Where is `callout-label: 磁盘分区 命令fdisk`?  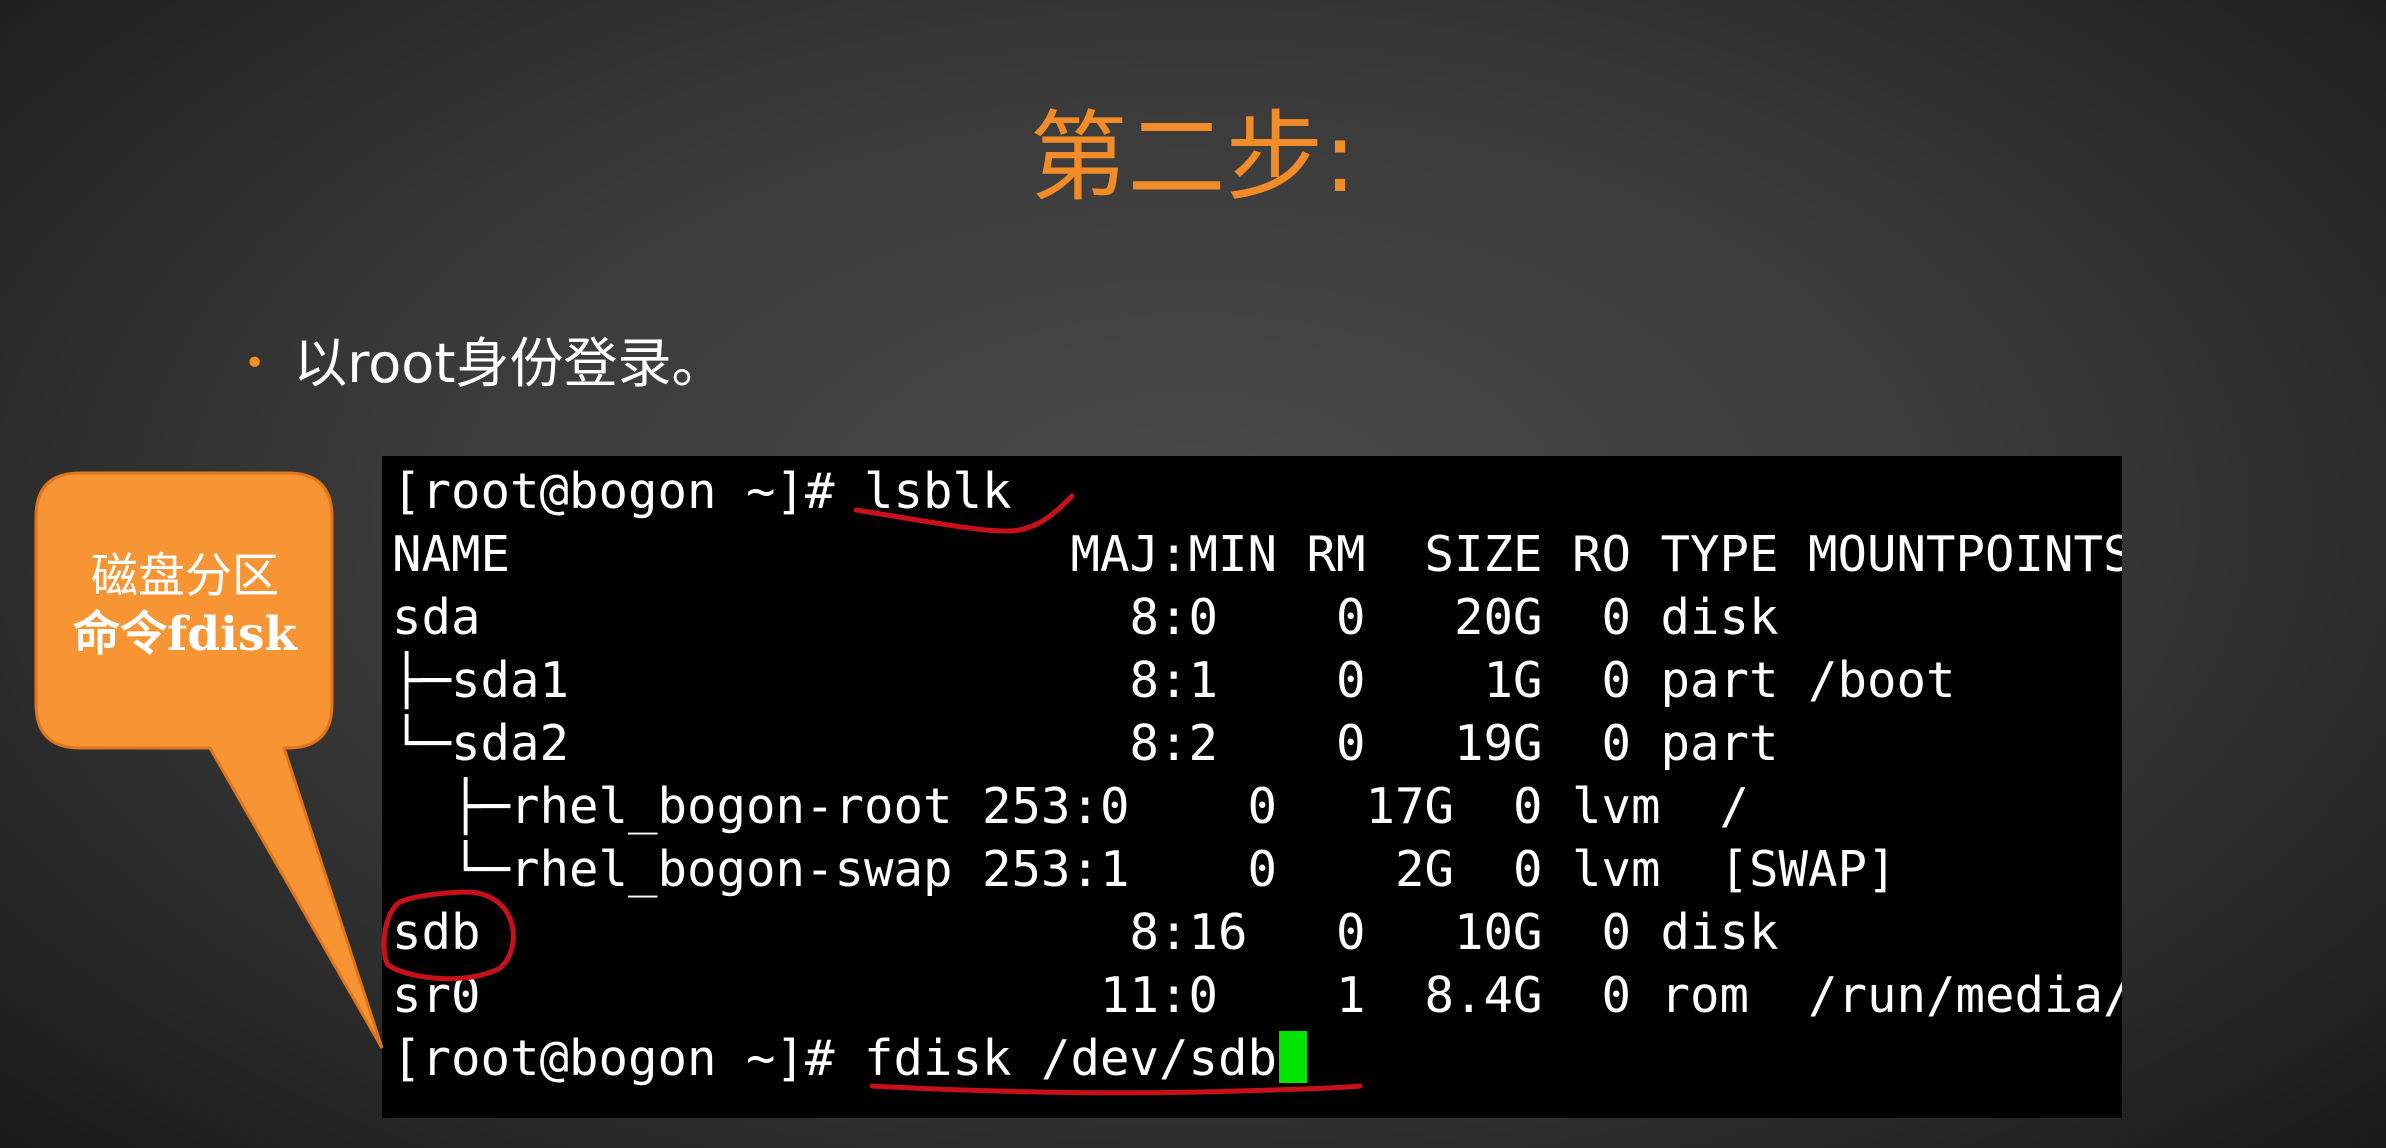
callout-label: 磁盘分区 命令fdisk is located at coordinates (185, 606).